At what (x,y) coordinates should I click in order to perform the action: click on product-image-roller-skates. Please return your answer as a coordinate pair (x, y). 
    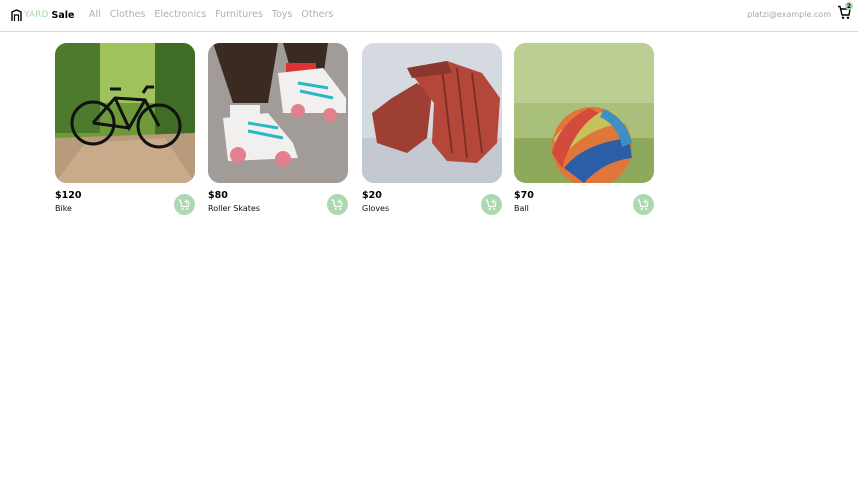
    Looking at the image, I should click on (278, 113).